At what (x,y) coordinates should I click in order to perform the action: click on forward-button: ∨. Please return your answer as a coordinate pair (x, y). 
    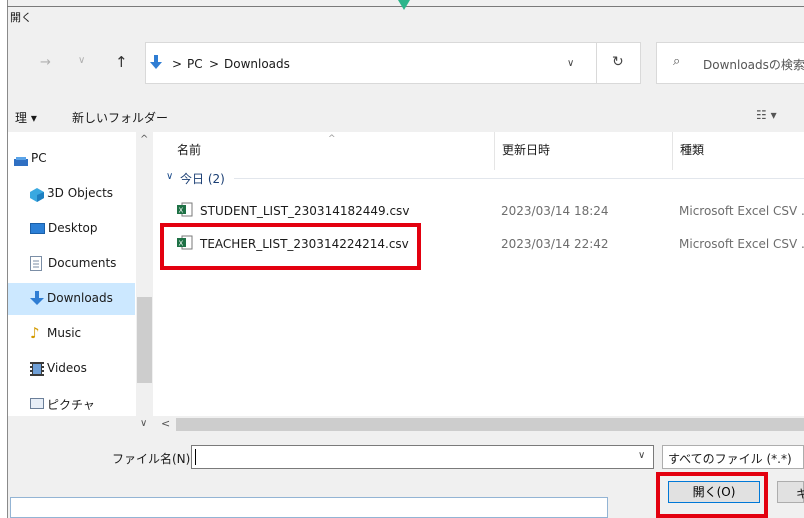
    Looking at the image, I should click on (86, 64).